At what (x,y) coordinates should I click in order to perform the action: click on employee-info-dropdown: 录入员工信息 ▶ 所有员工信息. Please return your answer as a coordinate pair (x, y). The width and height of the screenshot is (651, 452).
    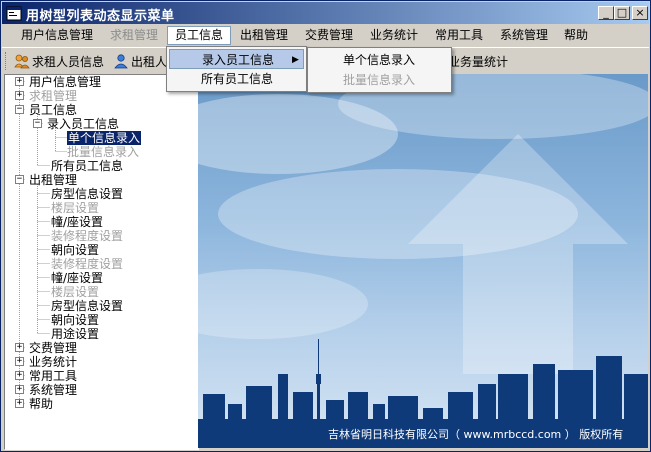
    Looking at the image, I should click on (236, 69).